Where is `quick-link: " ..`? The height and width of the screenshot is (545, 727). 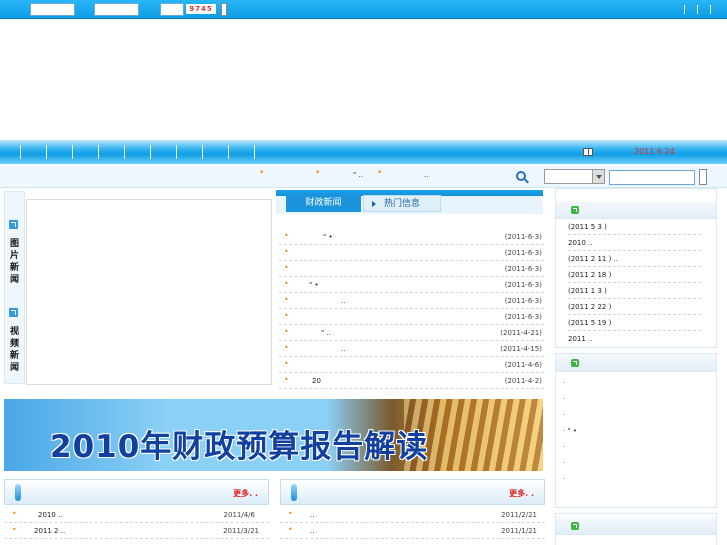 quick-link: " .. is located at coordinates (358, 175).